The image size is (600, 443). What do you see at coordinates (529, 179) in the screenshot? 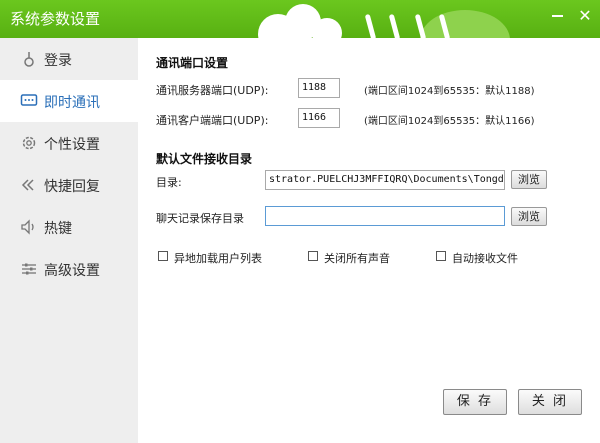
I see `browse-directory-button: 浏览` at bounding box center [529, 179].